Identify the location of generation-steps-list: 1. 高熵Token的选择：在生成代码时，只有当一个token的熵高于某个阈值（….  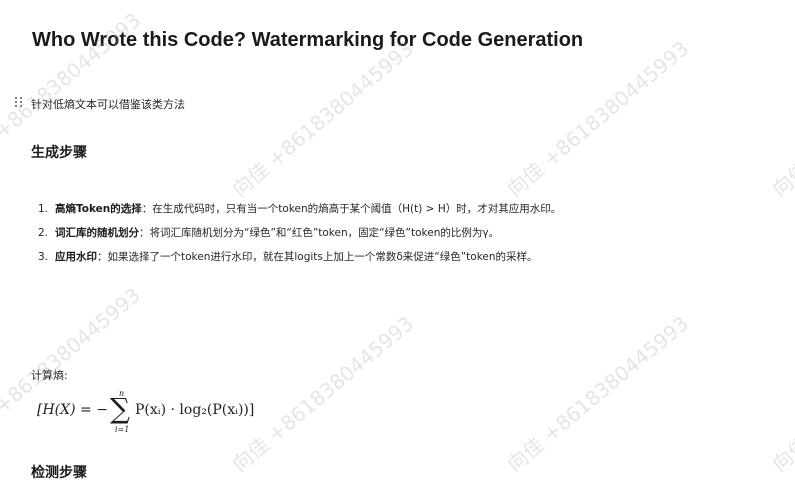
(311, 235).